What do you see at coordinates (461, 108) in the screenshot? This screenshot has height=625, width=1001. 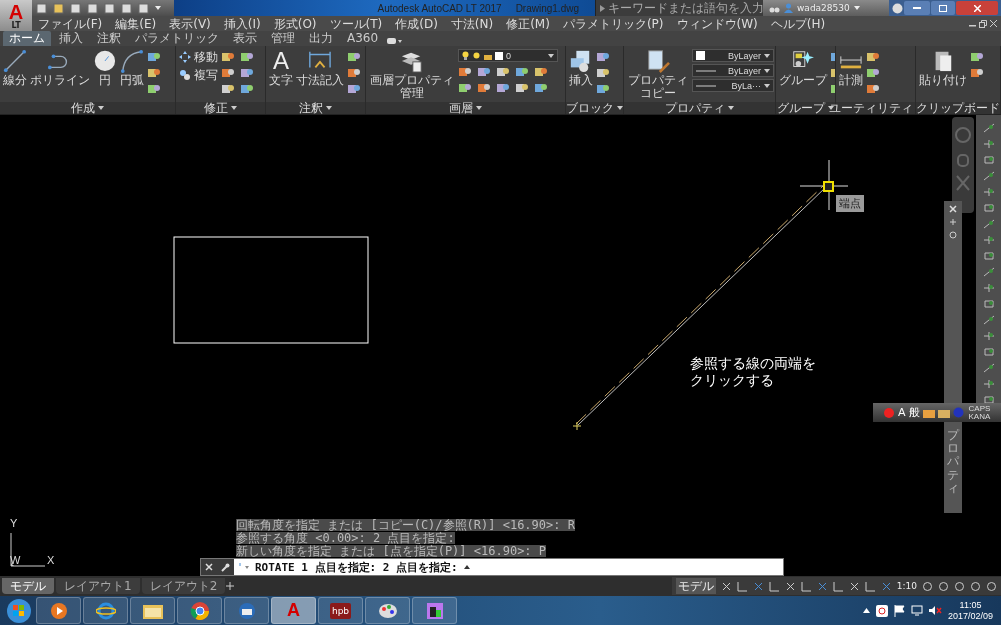 I see `panel-title: 画層` at bounding box center [461, 108].